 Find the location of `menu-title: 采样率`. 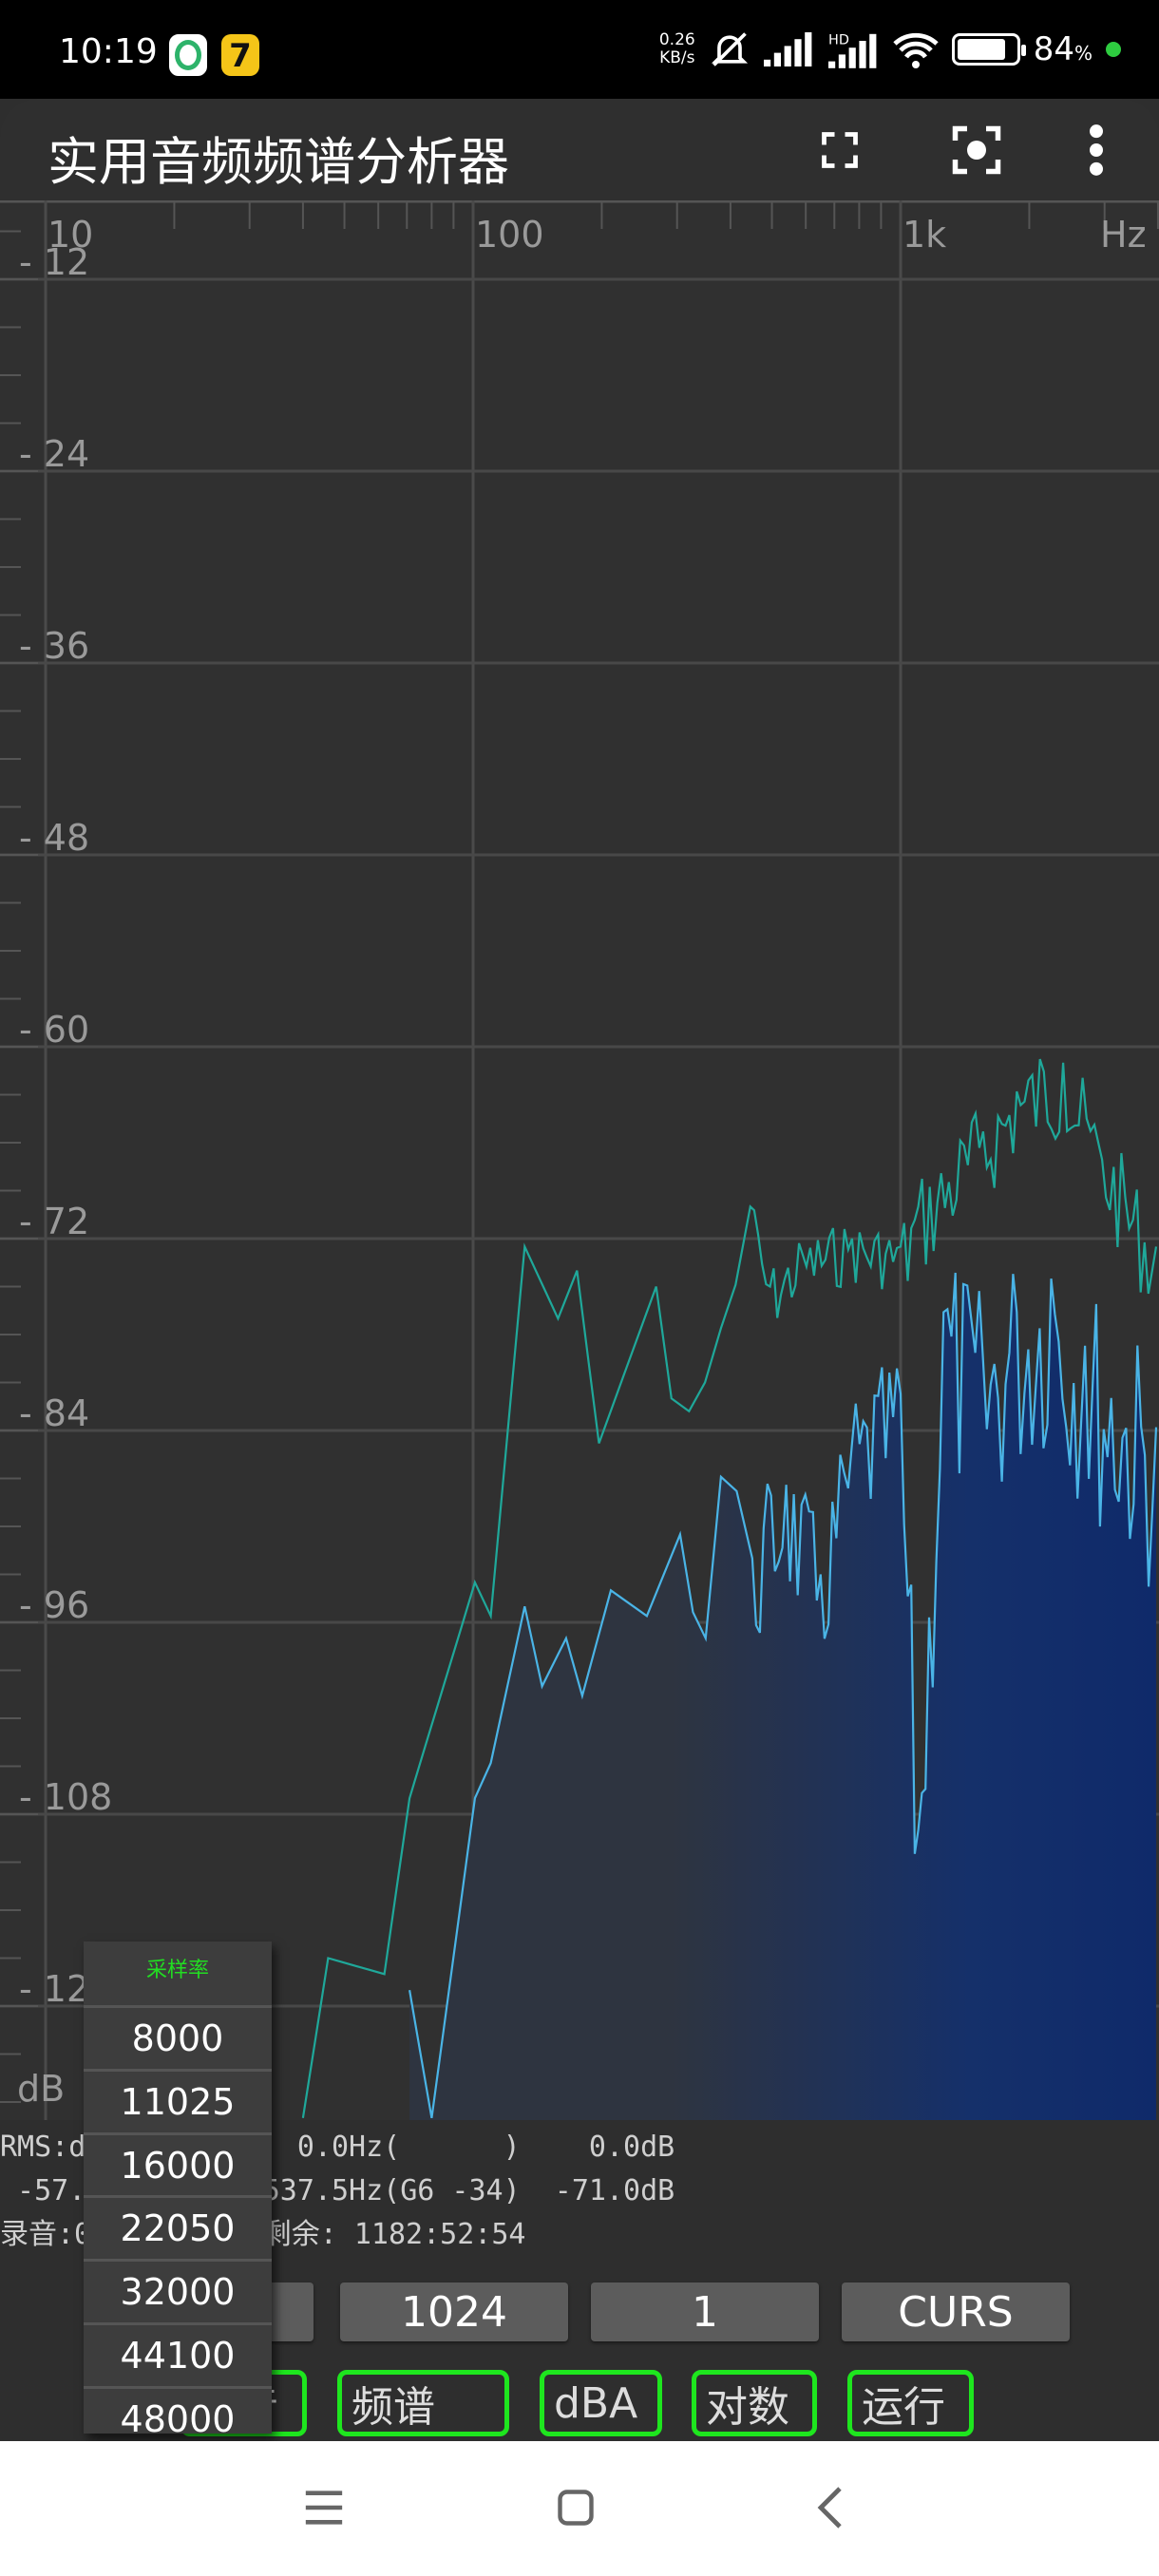

menu-title: 采样率 is located at coordinates (178, 1975).